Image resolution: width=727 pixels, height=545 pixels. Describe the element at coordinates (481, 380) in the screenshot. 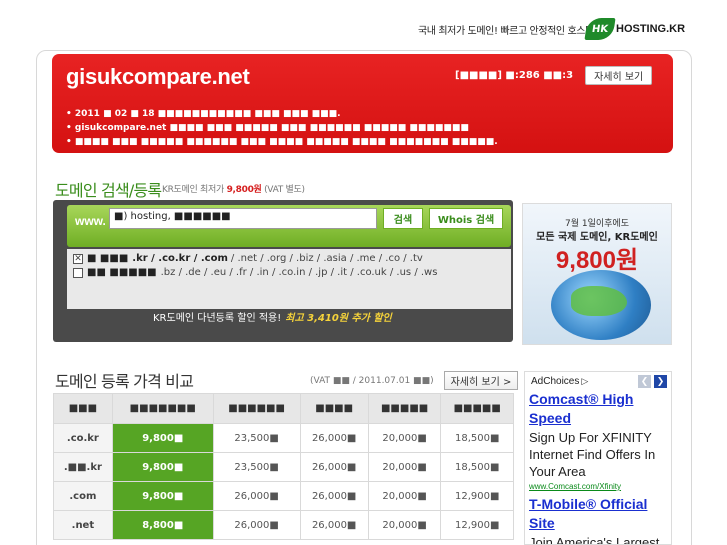

I see `price-detail-button: 자세히 보기 >` at that location.